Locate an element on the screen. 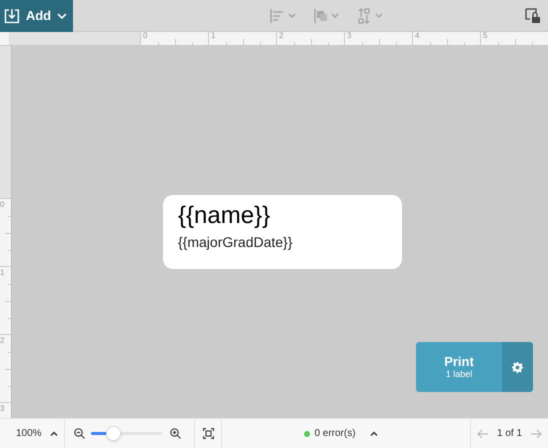 Image resolution: width=548 pixels, height=448 pixels. zoom-in-button is located at coordinates (175, 433).